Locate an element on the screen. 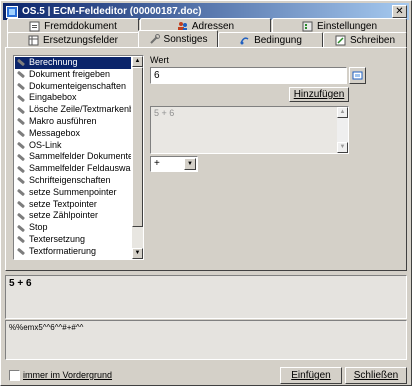  list-item: setze Zählpointer is located at coordinates (73, 216).